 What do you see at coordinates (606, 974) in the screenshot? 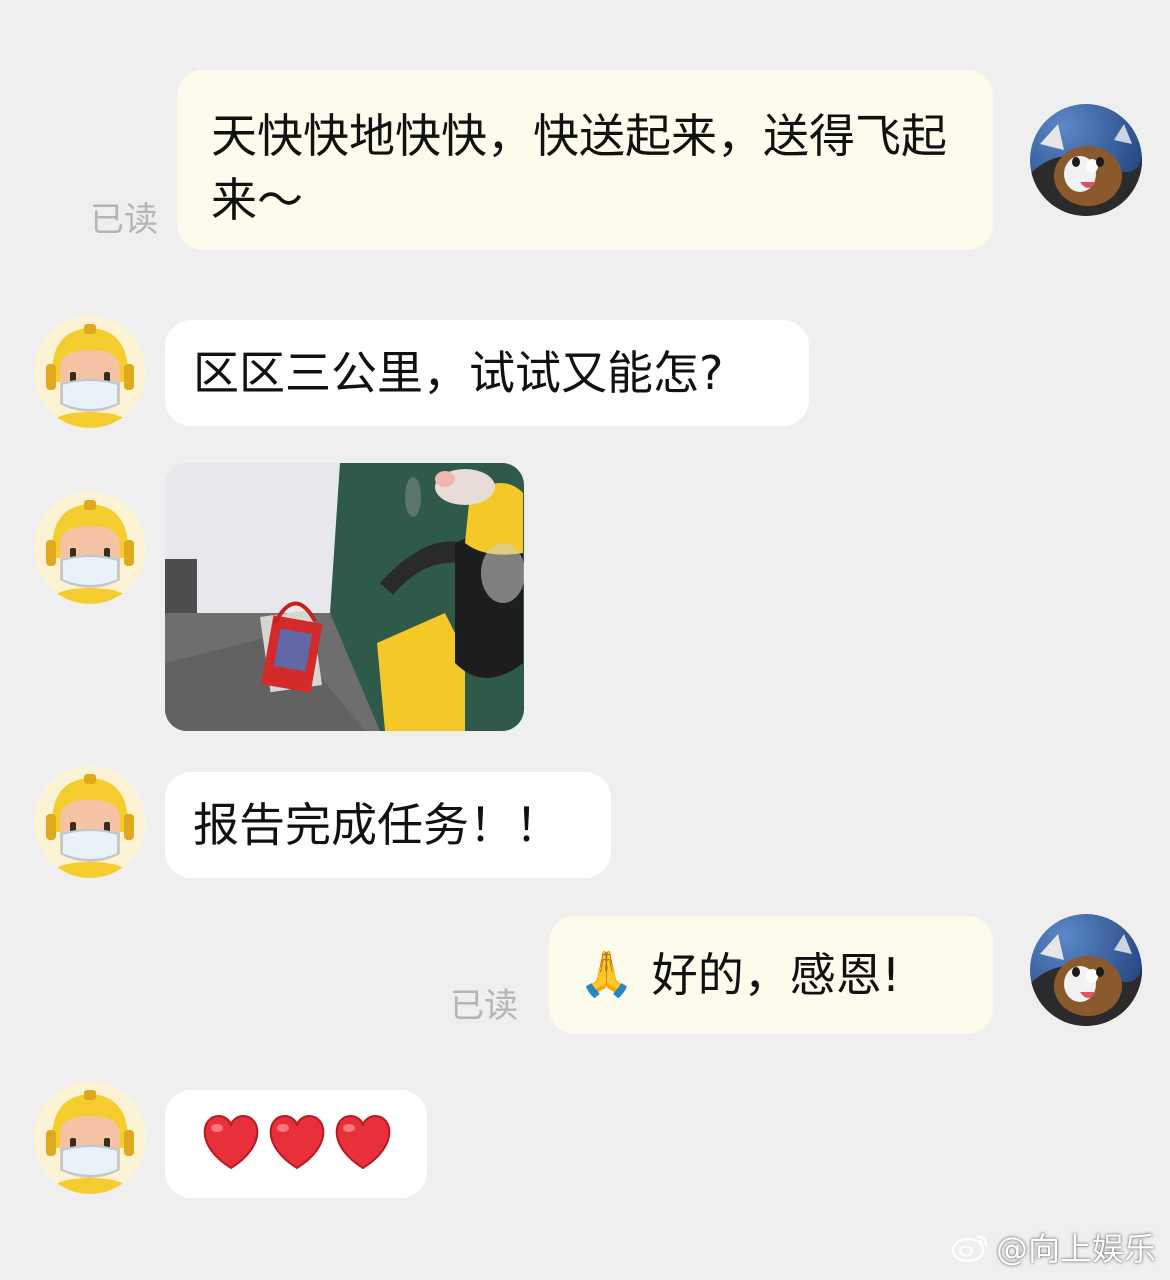
I see `pray-emoji-icon: 🙏` at bounding box center [606, 974].